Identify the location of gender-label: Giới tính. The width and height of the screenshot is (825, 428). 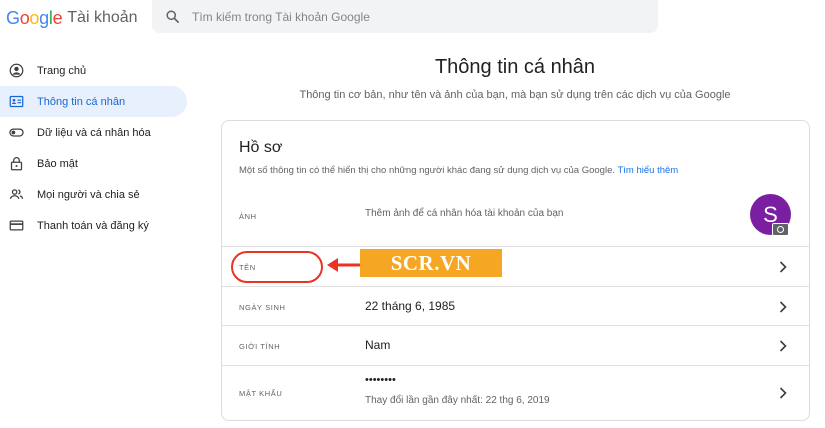
(260, 346).